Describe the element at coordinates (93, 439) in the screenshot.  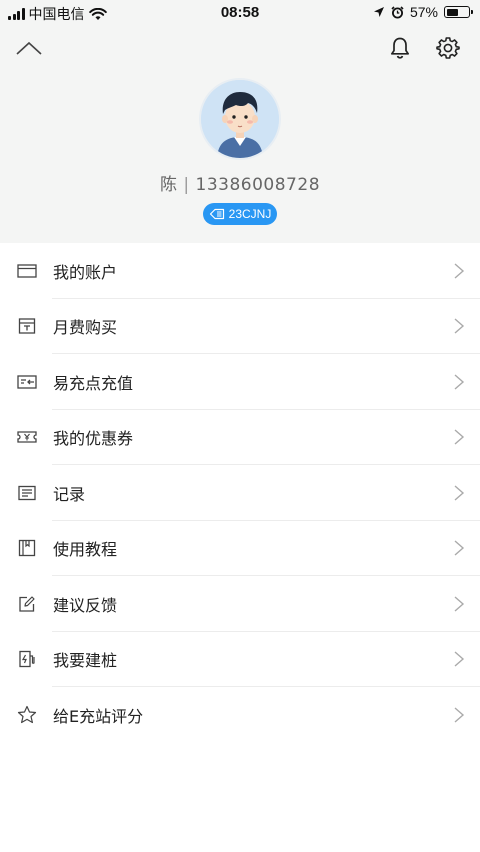
I see `menu-item-label: 我的优惠券` at that location.